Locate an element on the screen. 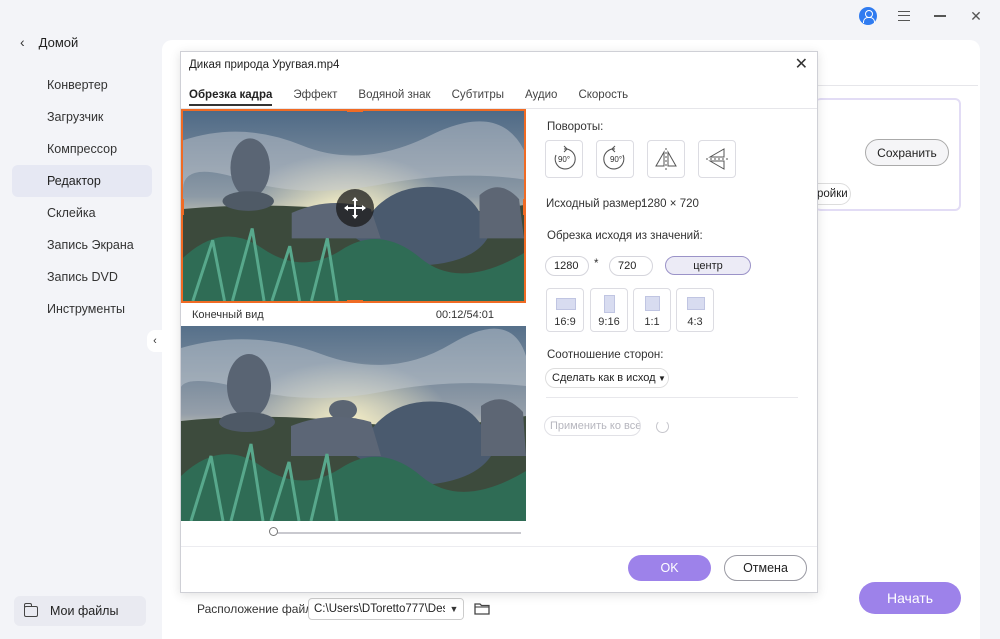 Image resolution: width=1000 pixels, height=639 pixels. timeline-scrubber is located at coordinates (353, 533).